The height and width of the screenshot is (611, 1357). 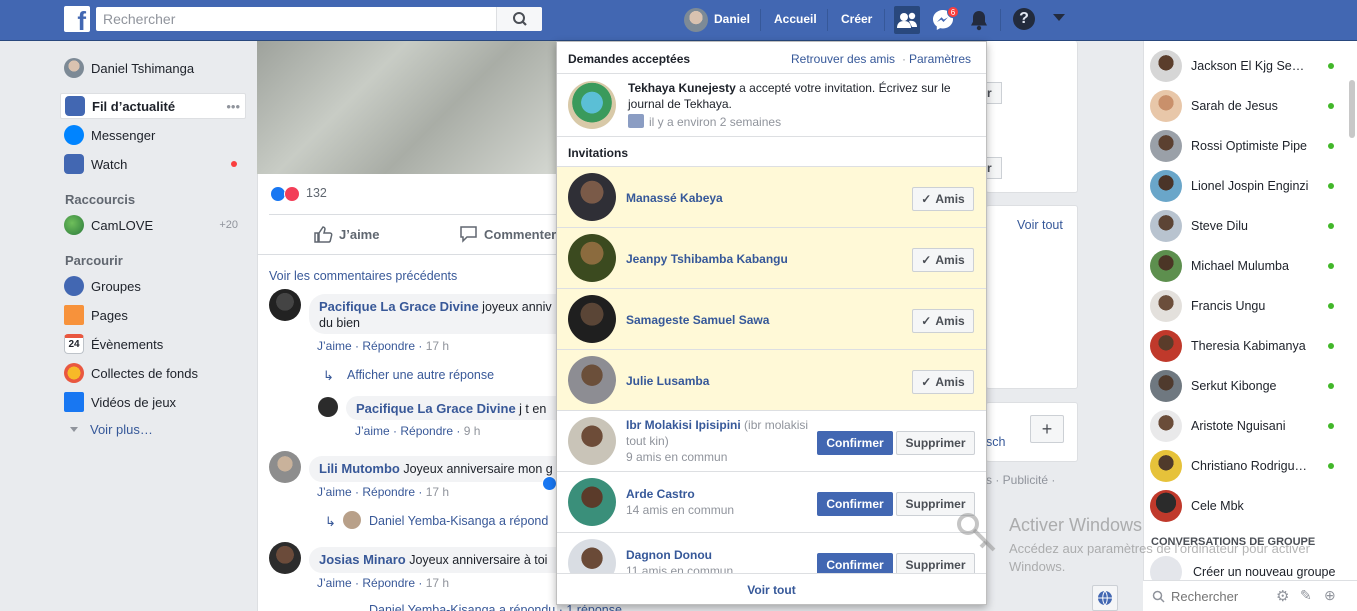 I want to click on nav-item-groups: Groupes, so click(x=153, y=286).